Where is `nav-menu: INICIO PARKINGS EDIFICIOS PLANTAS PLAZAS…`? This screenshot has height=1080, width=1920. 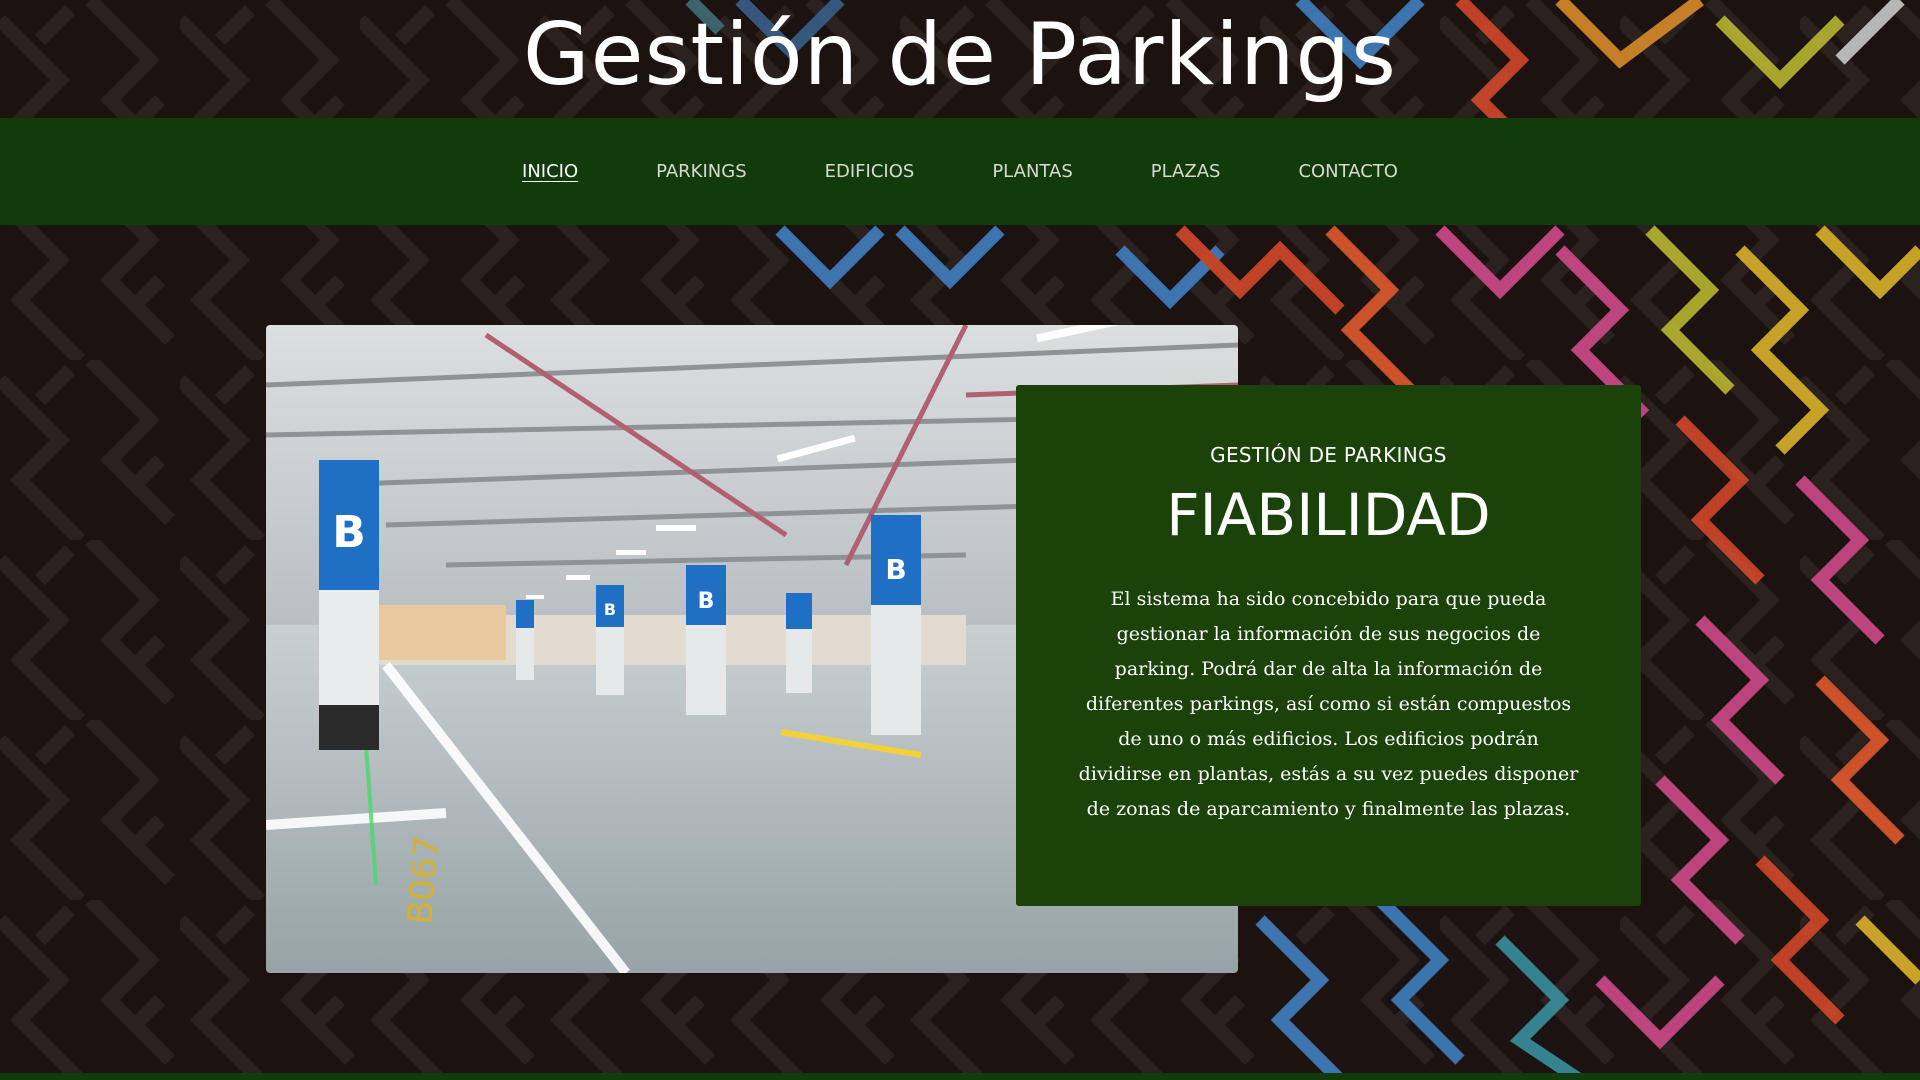
nav-menu: INICIO PARKINGS EDIFICIOS PLANTAS PLAZAS… is located at coordinates (960, 171).